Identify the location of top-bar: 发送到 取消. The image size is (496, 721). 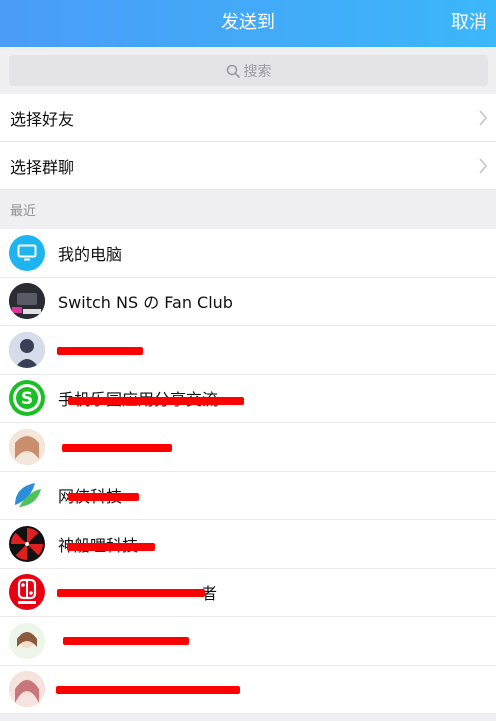
(248, 23).